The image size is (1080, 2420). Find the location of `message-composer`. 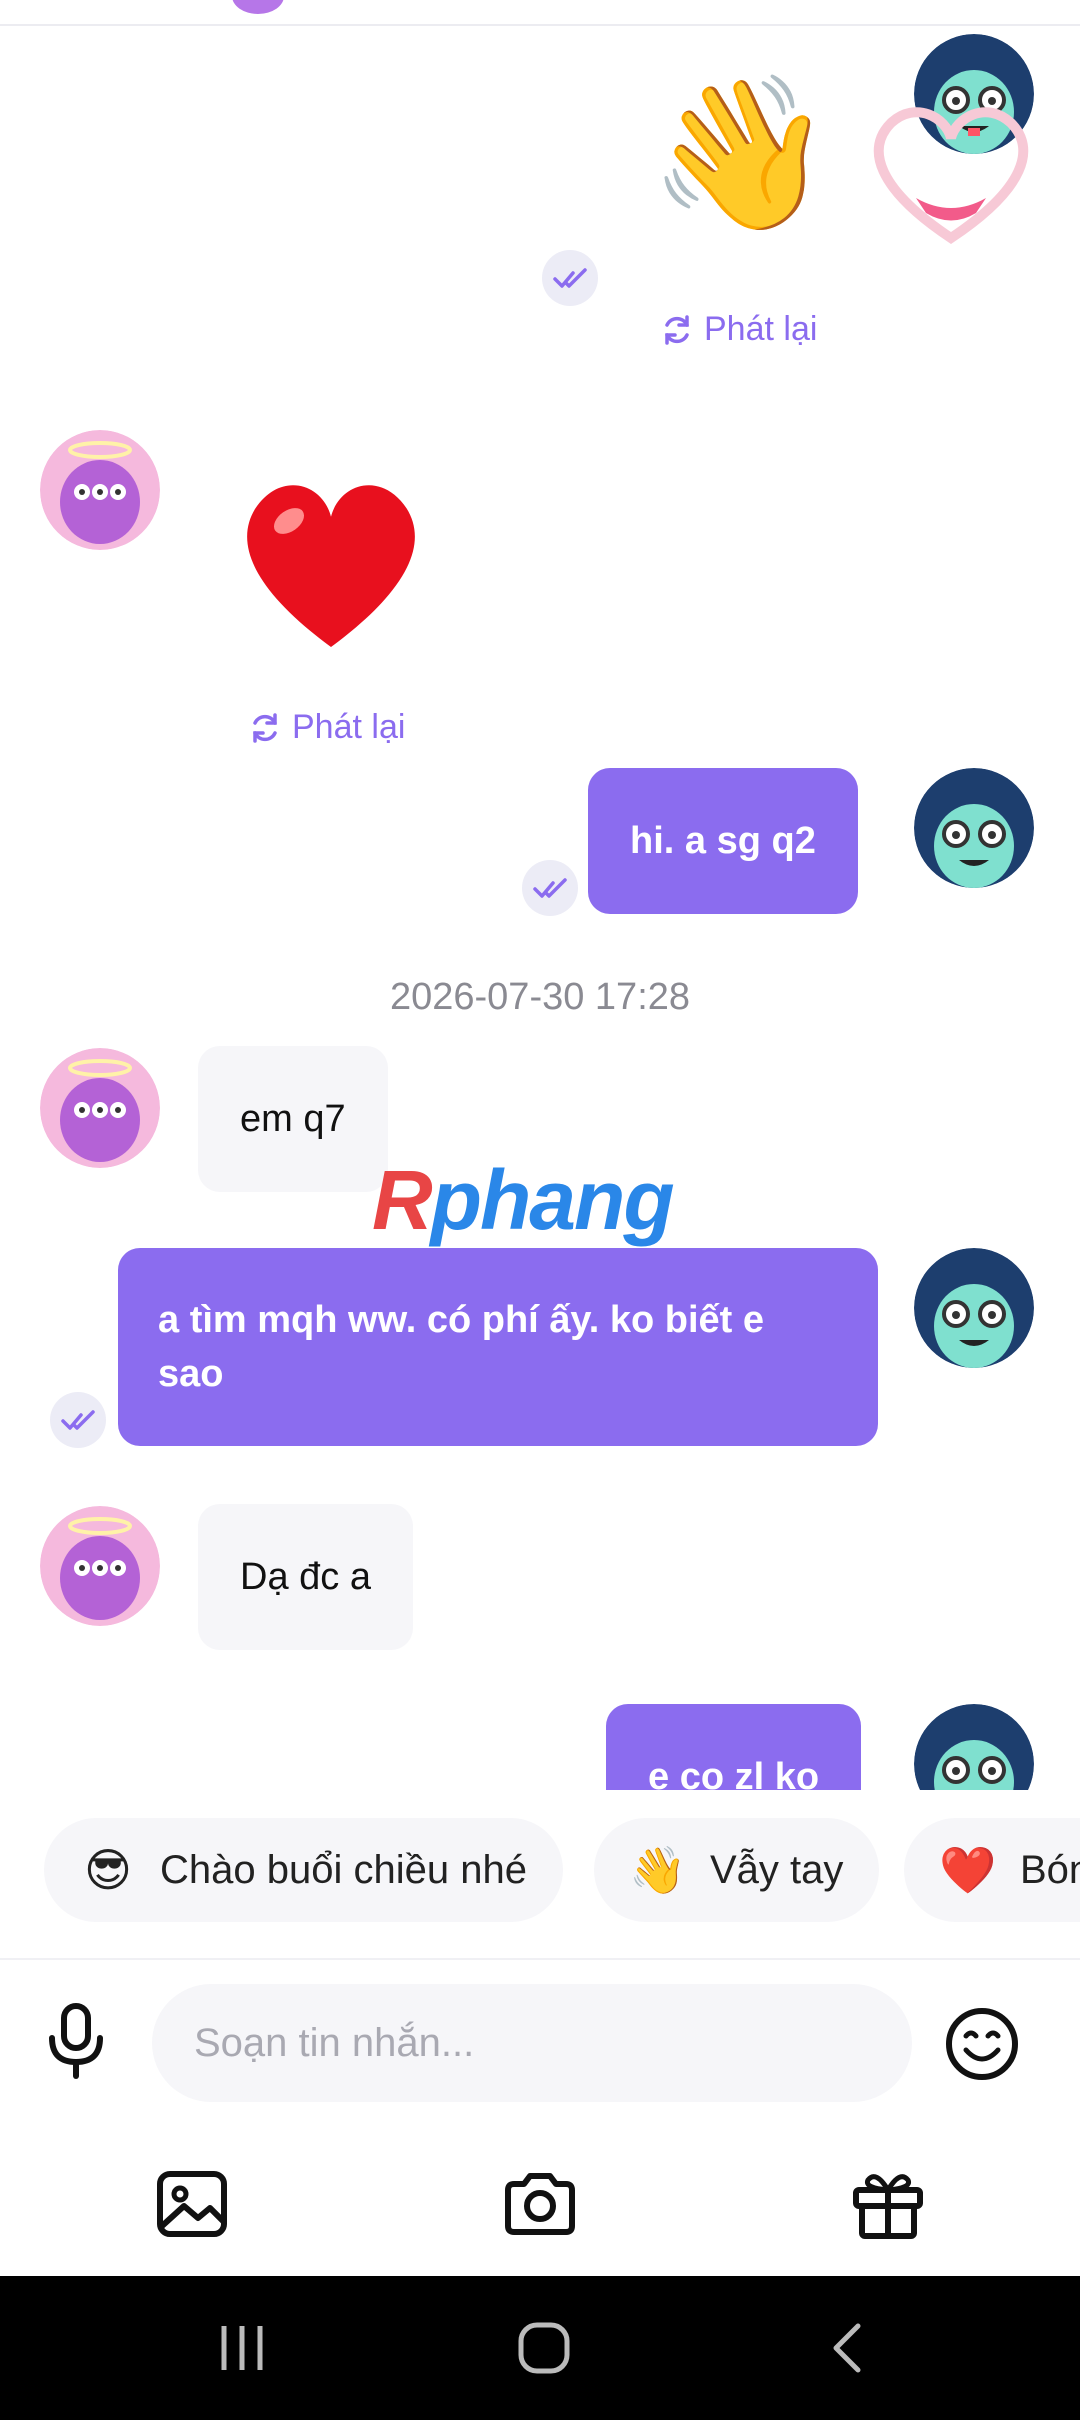

message-composer is located at coordinates (540, 2030).